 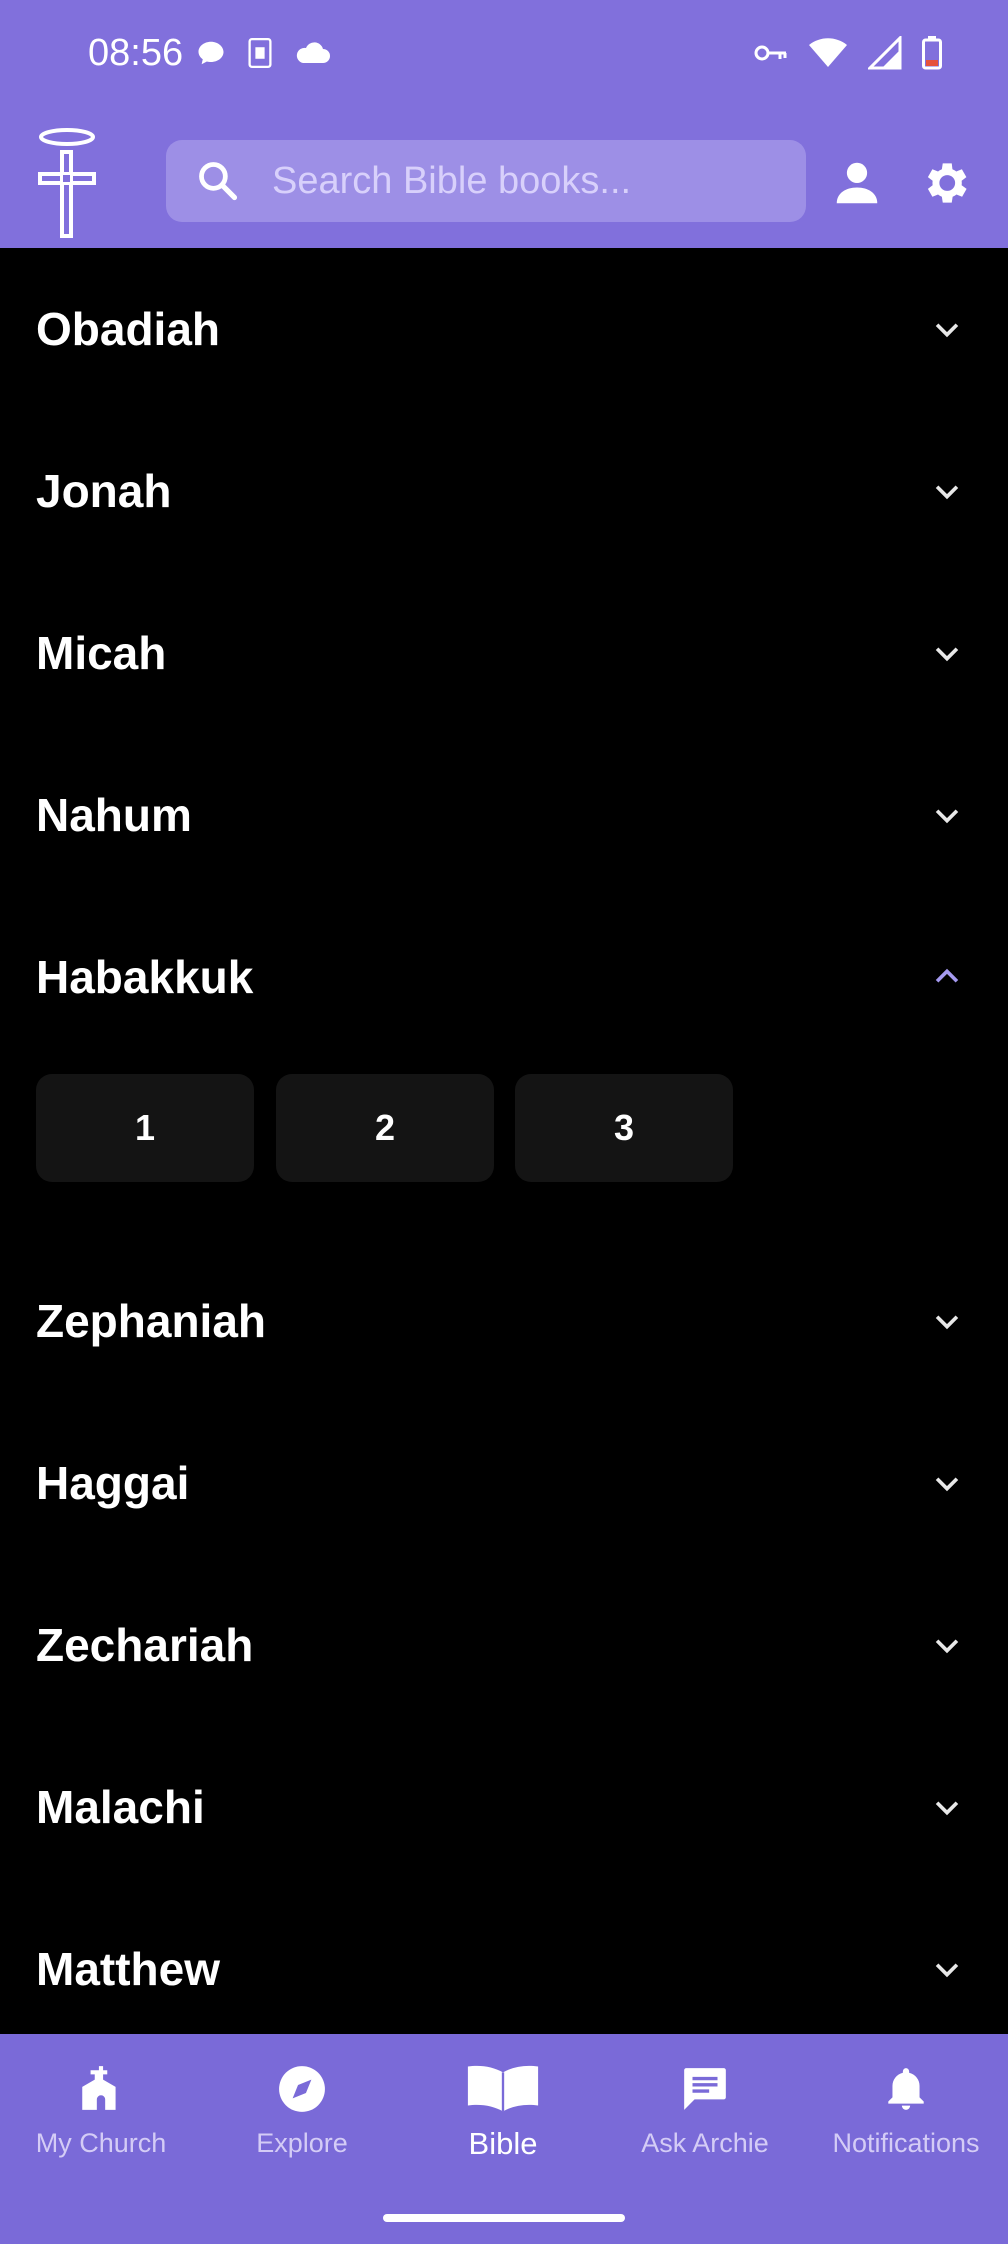 I want to click on book-row-jonah: Jonah, so click(x=504, y=491).